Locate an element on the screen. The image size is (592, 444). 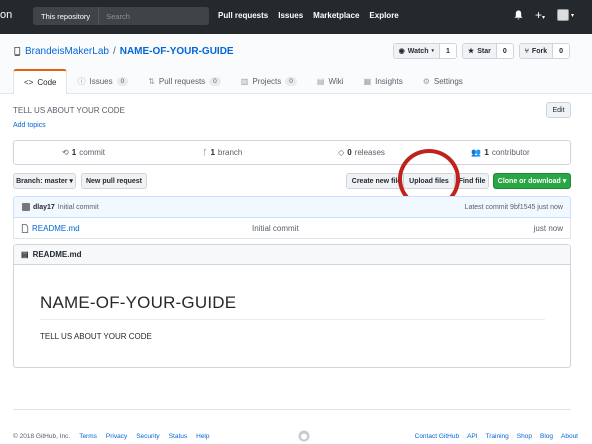
readme-divider is located at coordinates (292, 319).